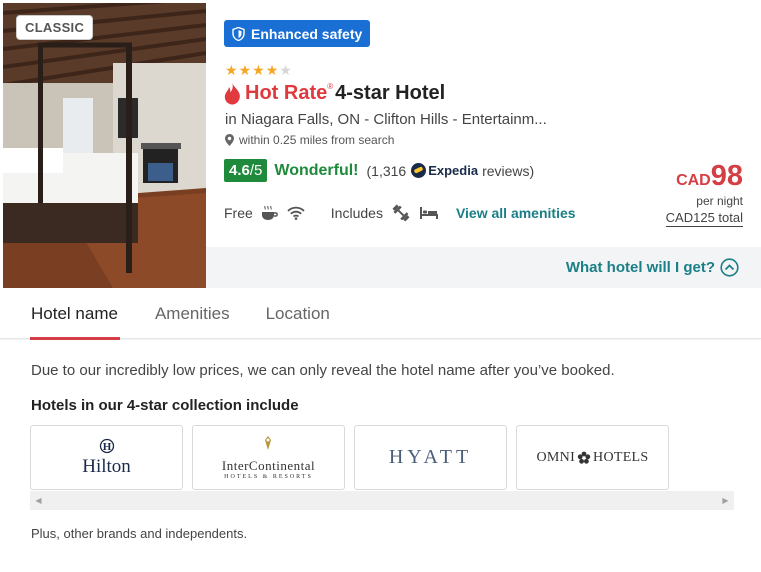 The image size is (761, 572). Describe the element at coordinates (285, 70) in the screenshot. I see `star-empty-icon: ★` at that location.